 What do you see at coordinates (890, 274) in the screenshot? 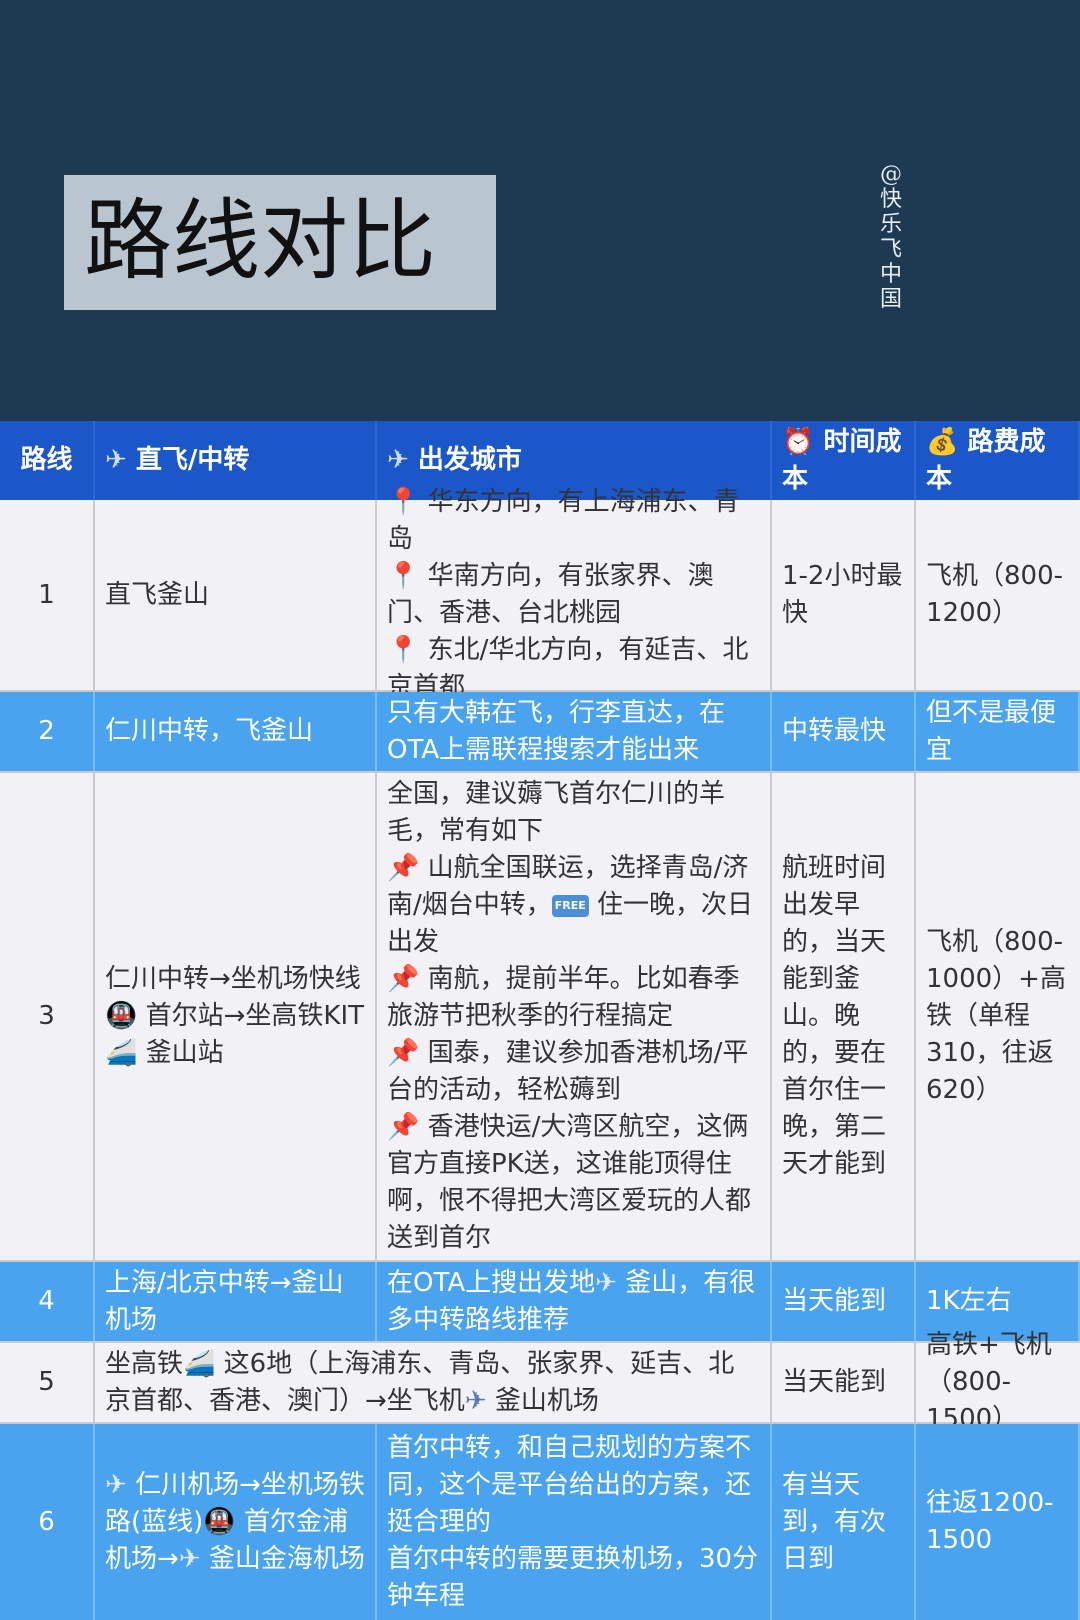
I see `watermark-char: 中` at bounding box center [890, 274].